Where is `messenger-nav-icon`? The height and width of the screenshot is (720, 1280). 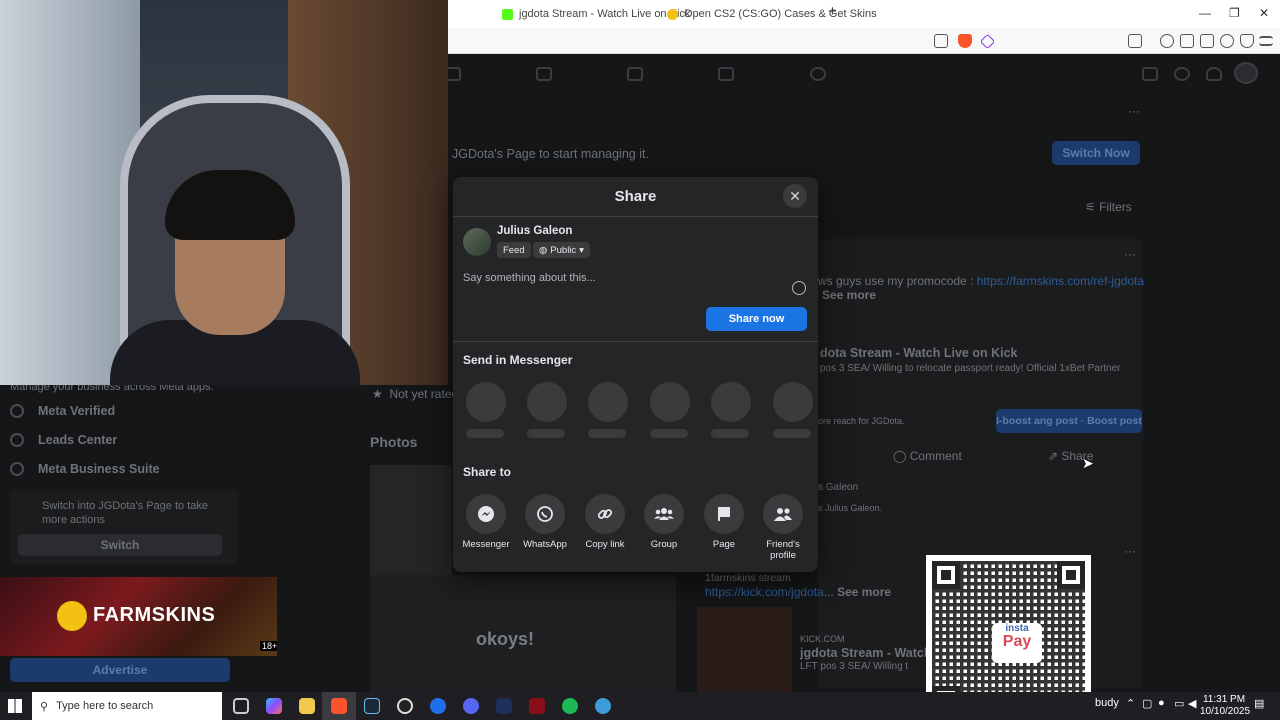
messenger-nav-icon is located at coordinates (1182, 74).